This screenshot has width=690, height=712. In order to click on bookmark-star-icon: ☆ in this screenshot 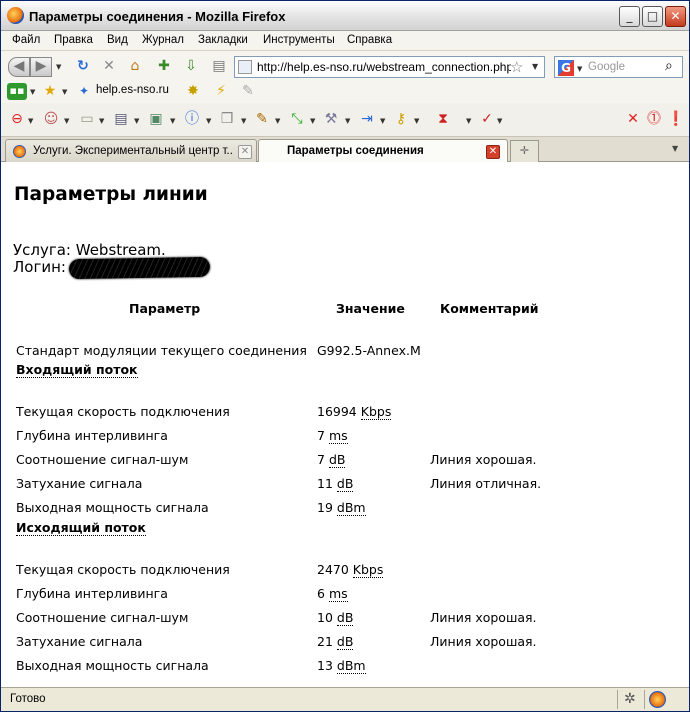, I will do `click(516, 67)`.